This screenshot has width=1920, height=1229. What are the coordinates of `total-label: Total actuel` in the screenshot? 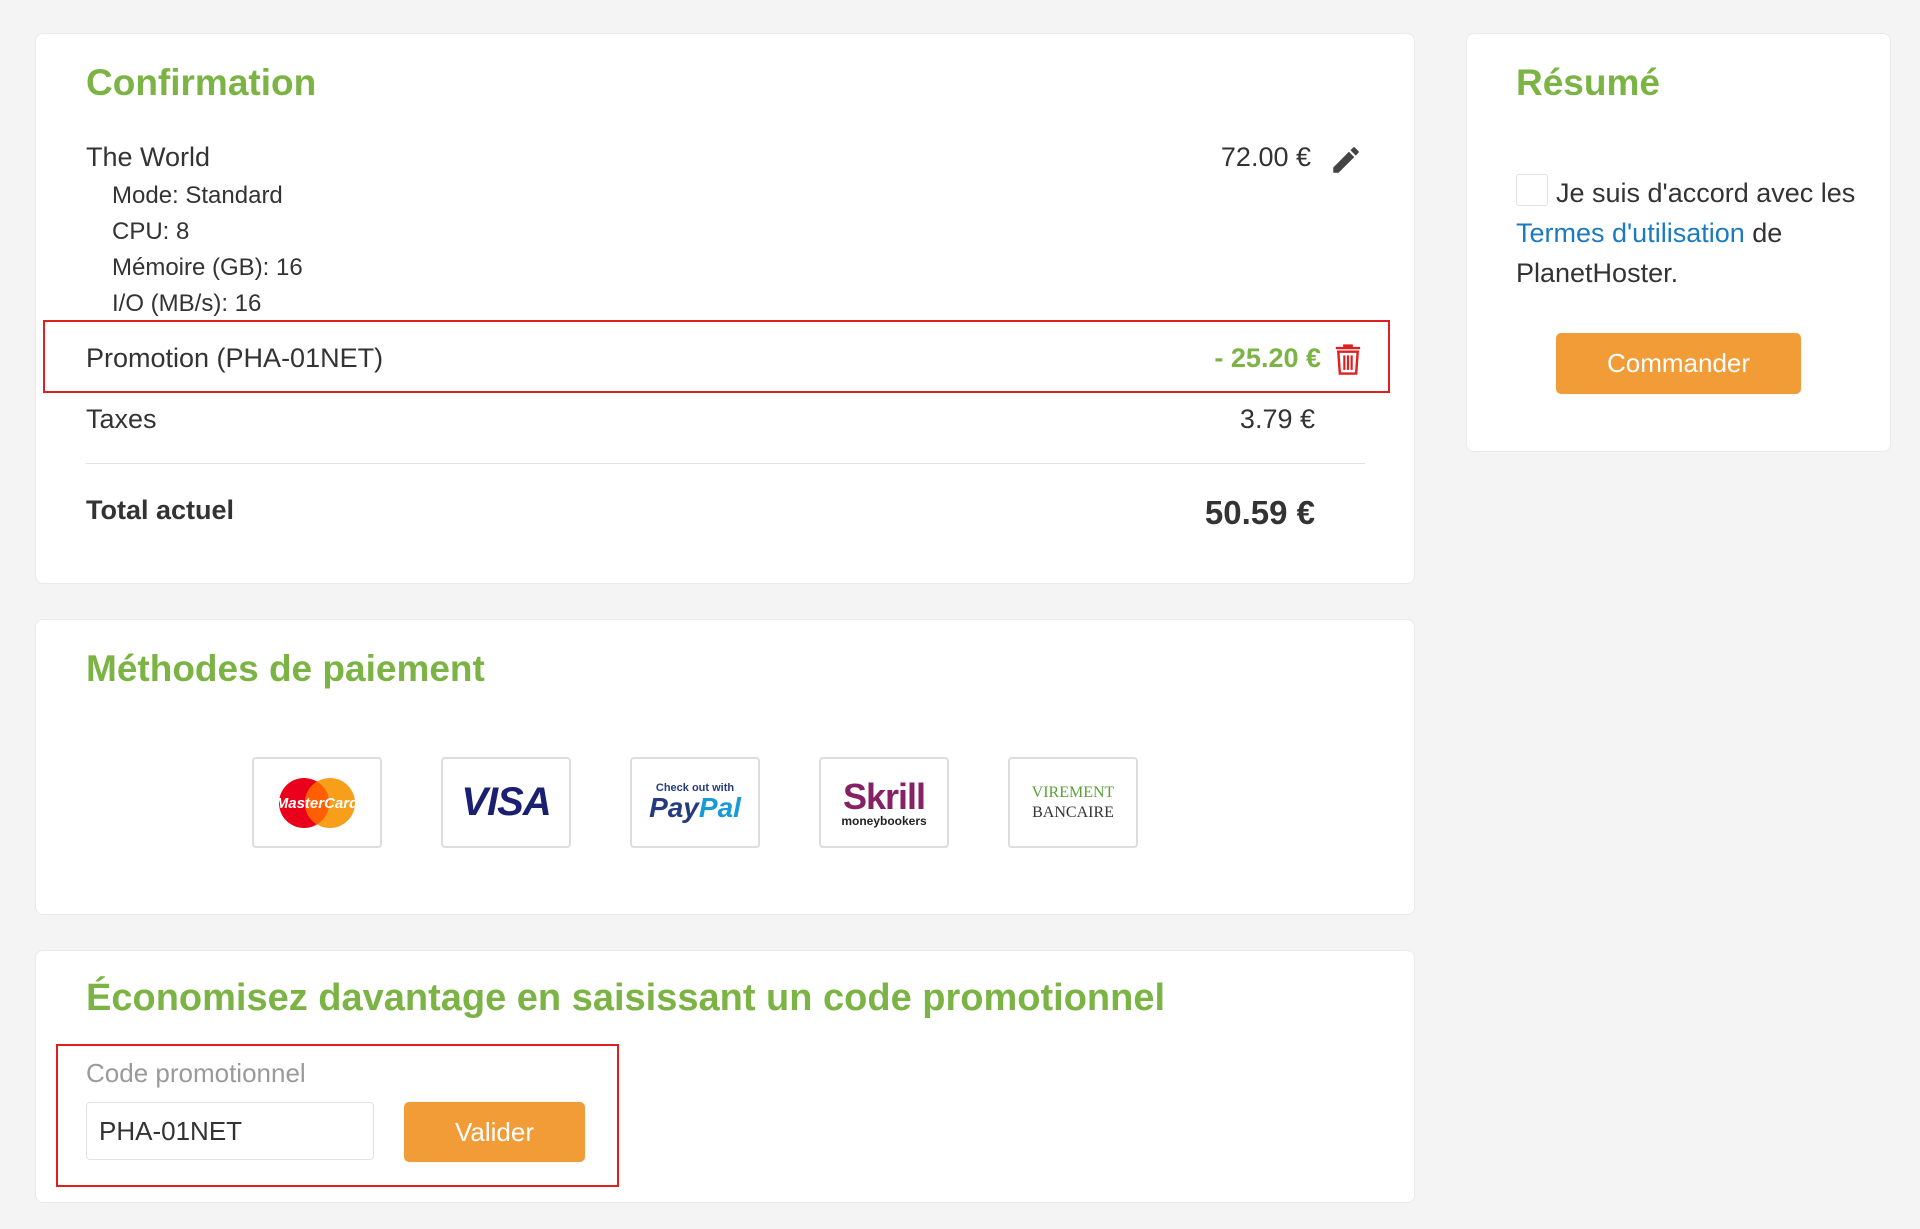 It's located at (160, 510).